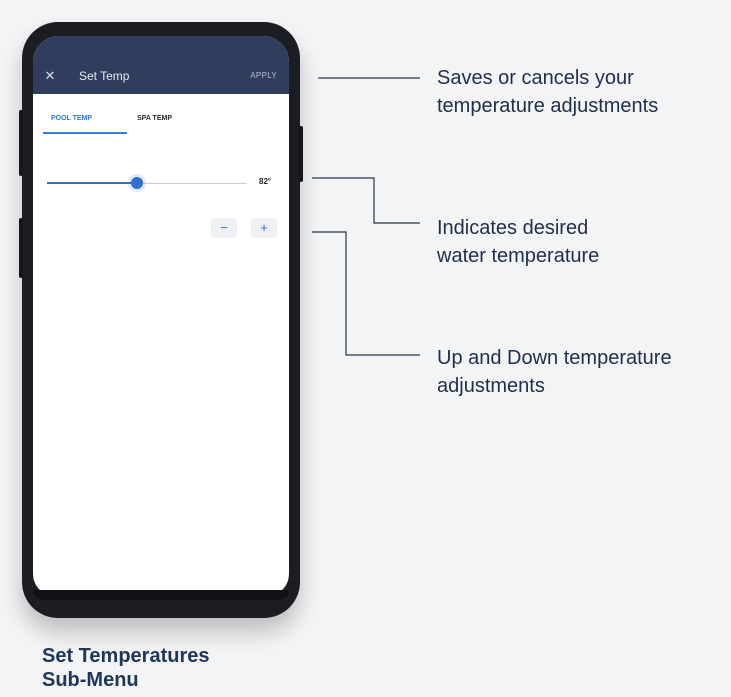 The image size is (731, 697). Describe the element at coordinates (90, 680) in the screenshot. I see `caption-line: Sub-Menu` at that location.